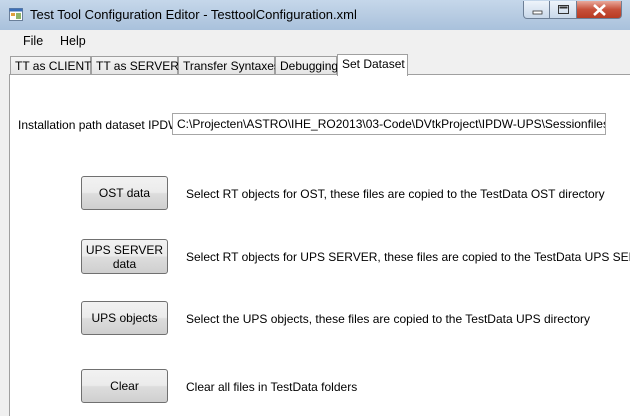 The height and width of the screenshot is (416, 630). I want to click on app-icon, so click(16, 14).